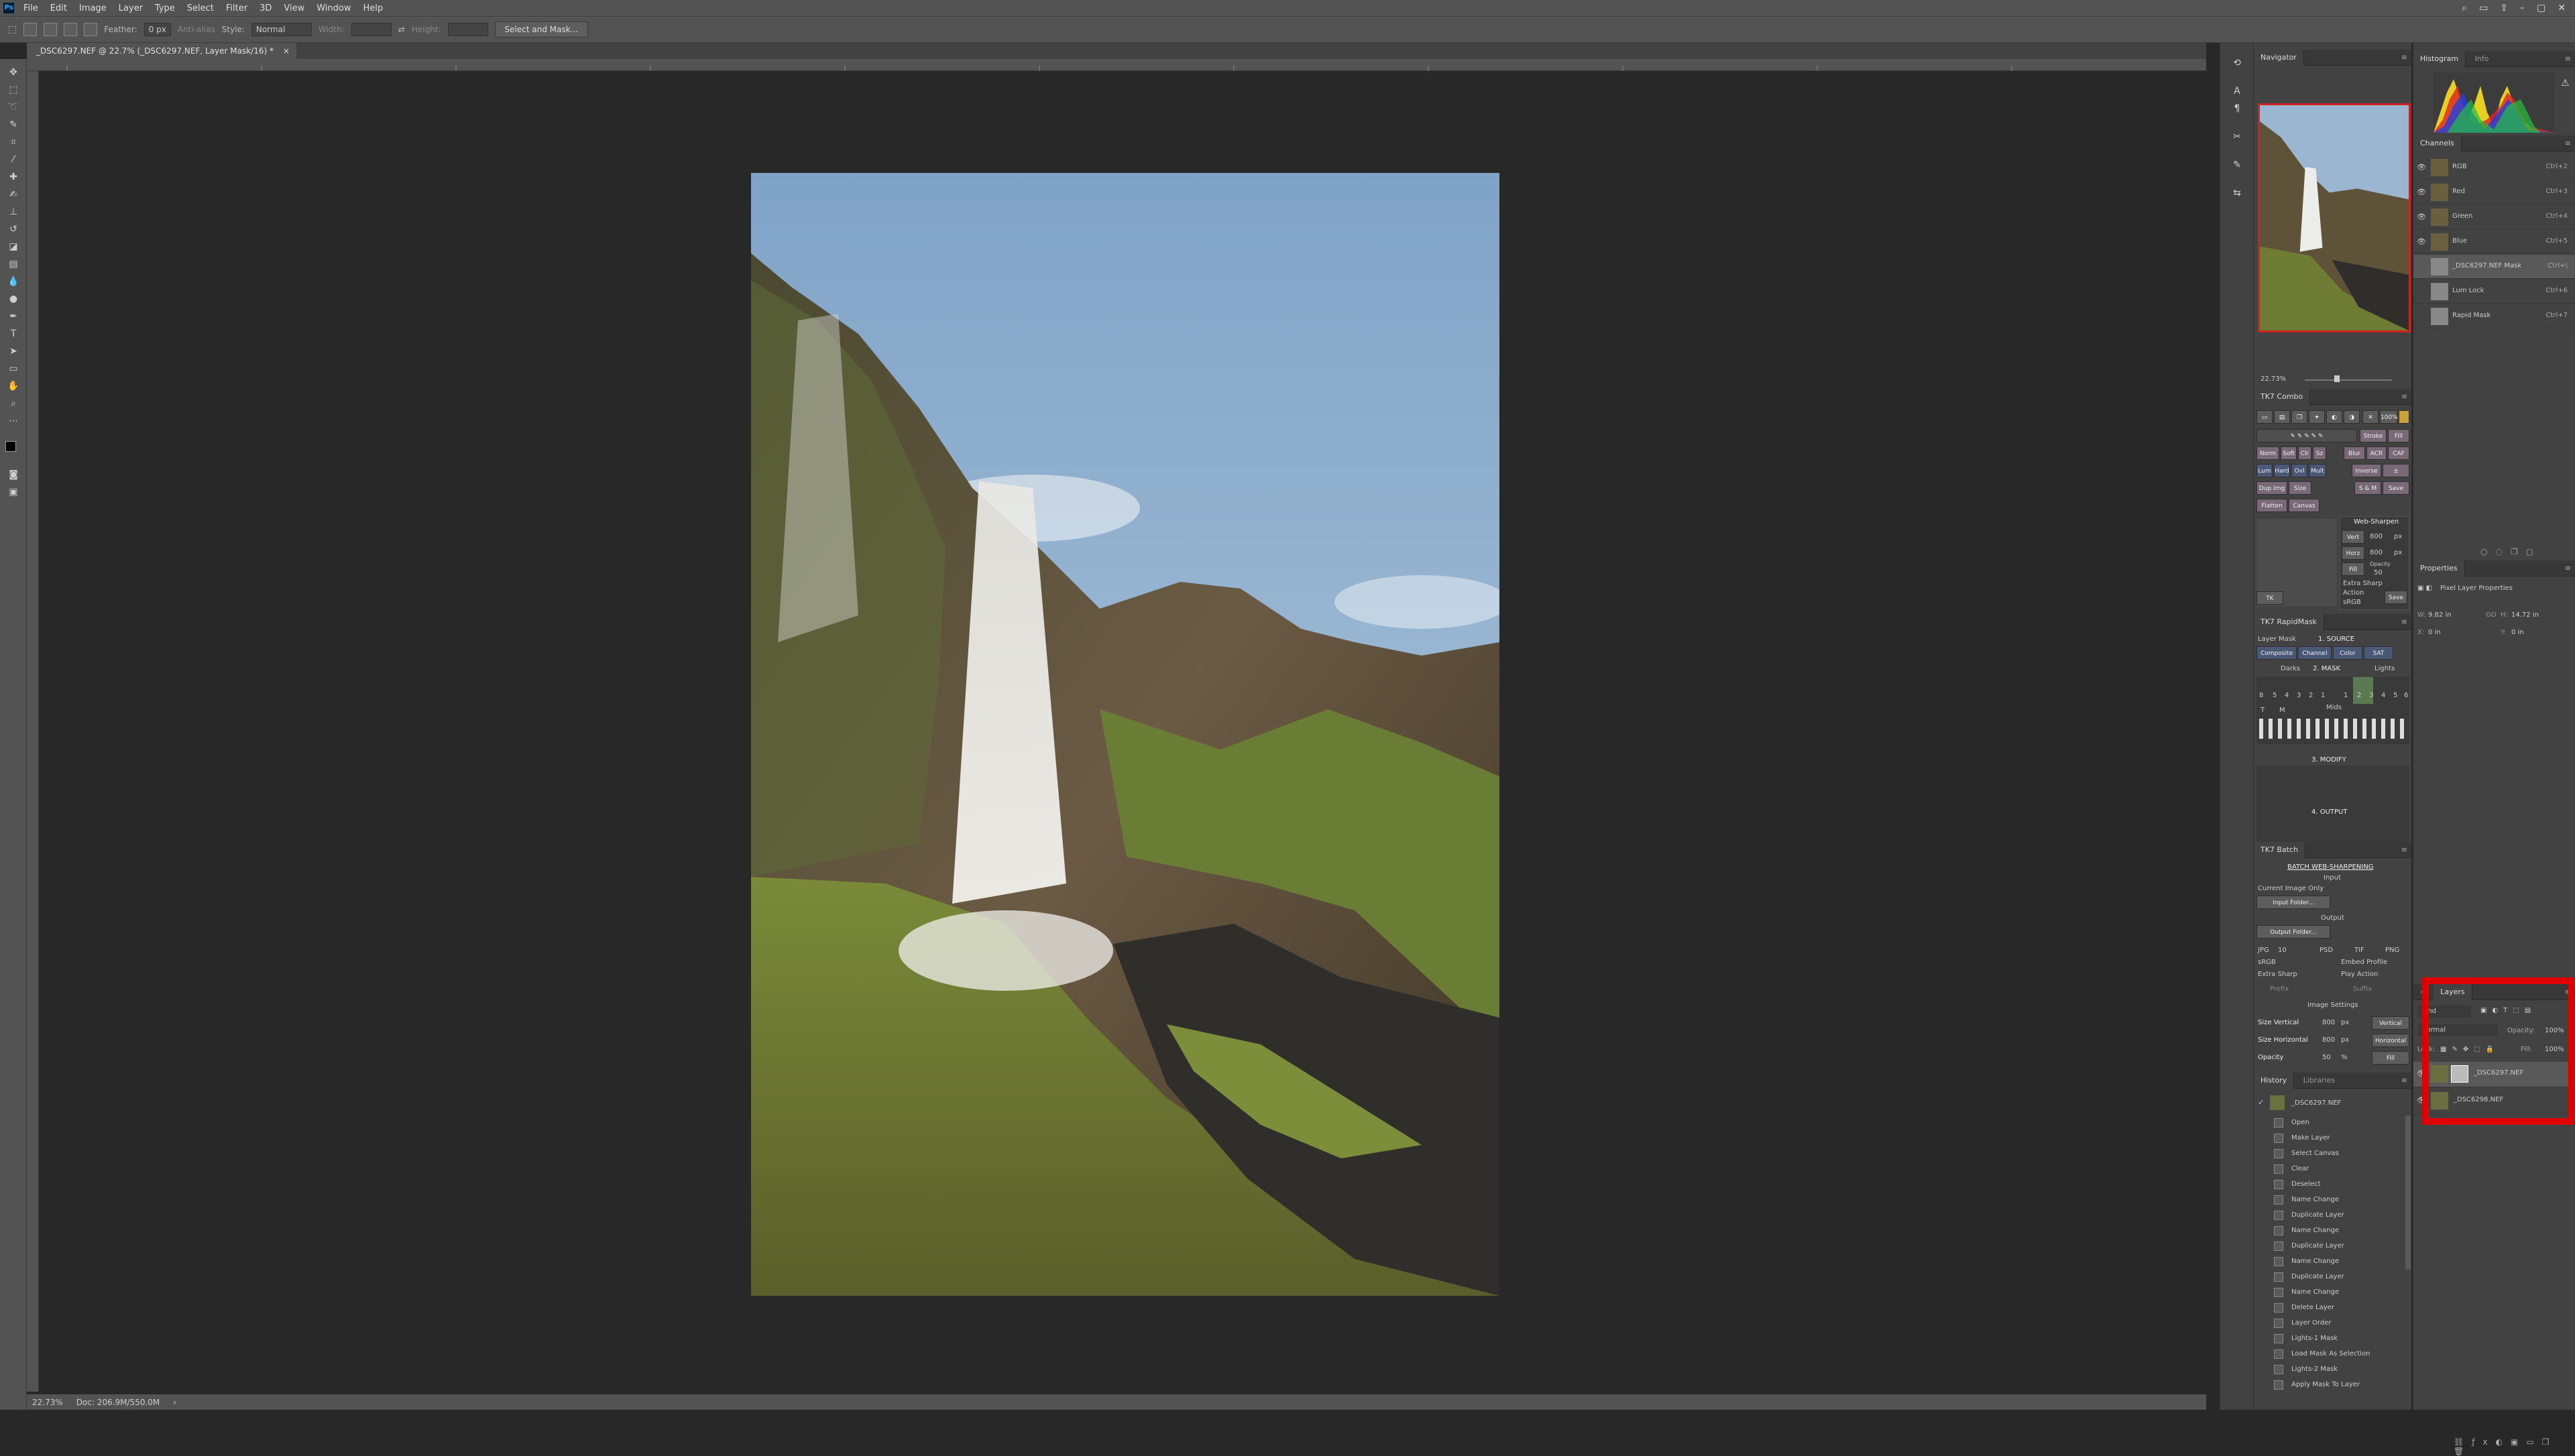 This screenshot has width=2575, height=1456. What do you see at coordinates (13, 334) in the screenshot?
I see `type-tool-icon: T` at bounding box center [13, 334].